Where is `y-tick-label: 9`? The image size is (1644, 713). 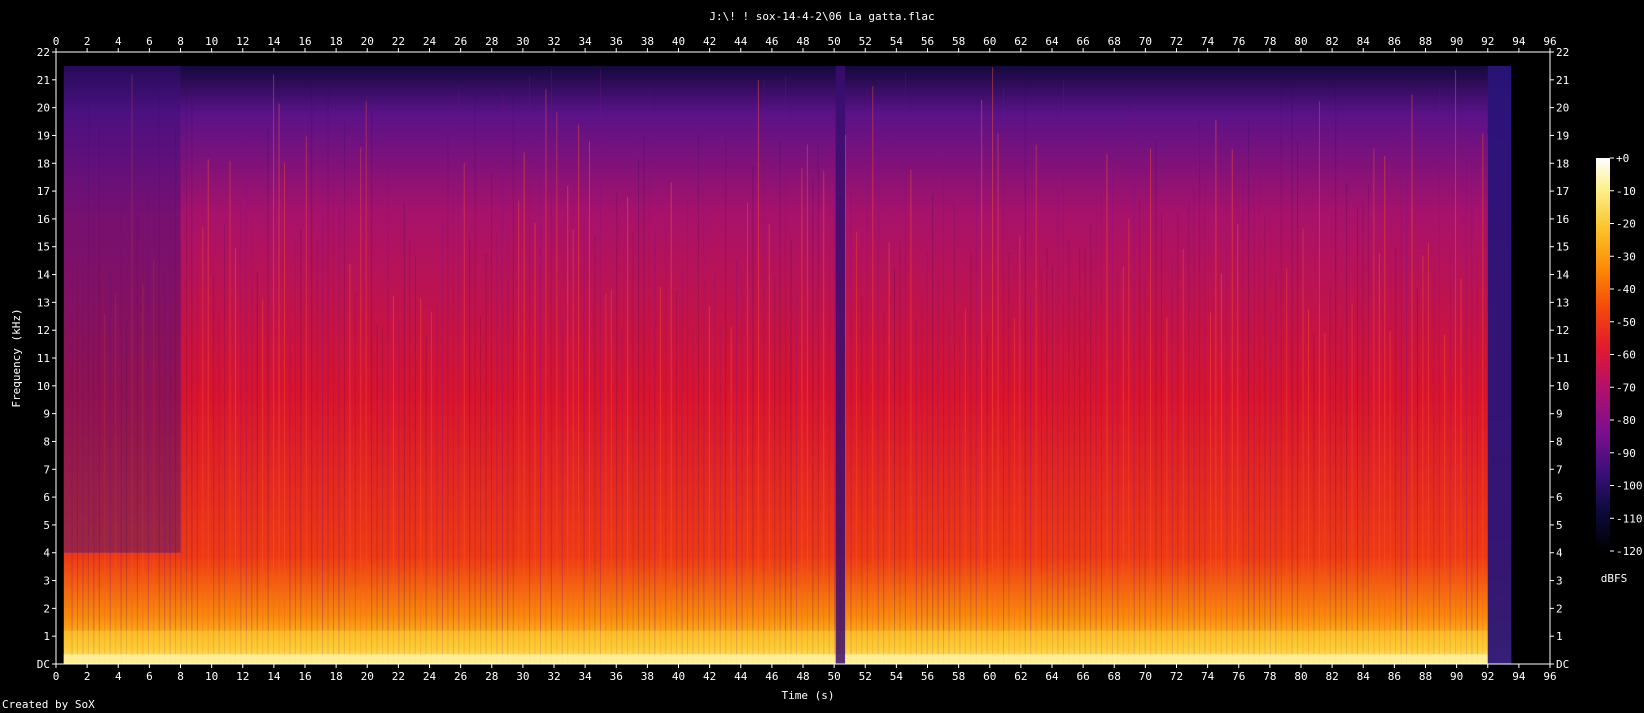 y-tick-label: 9 is located at coordinates (46, 414).